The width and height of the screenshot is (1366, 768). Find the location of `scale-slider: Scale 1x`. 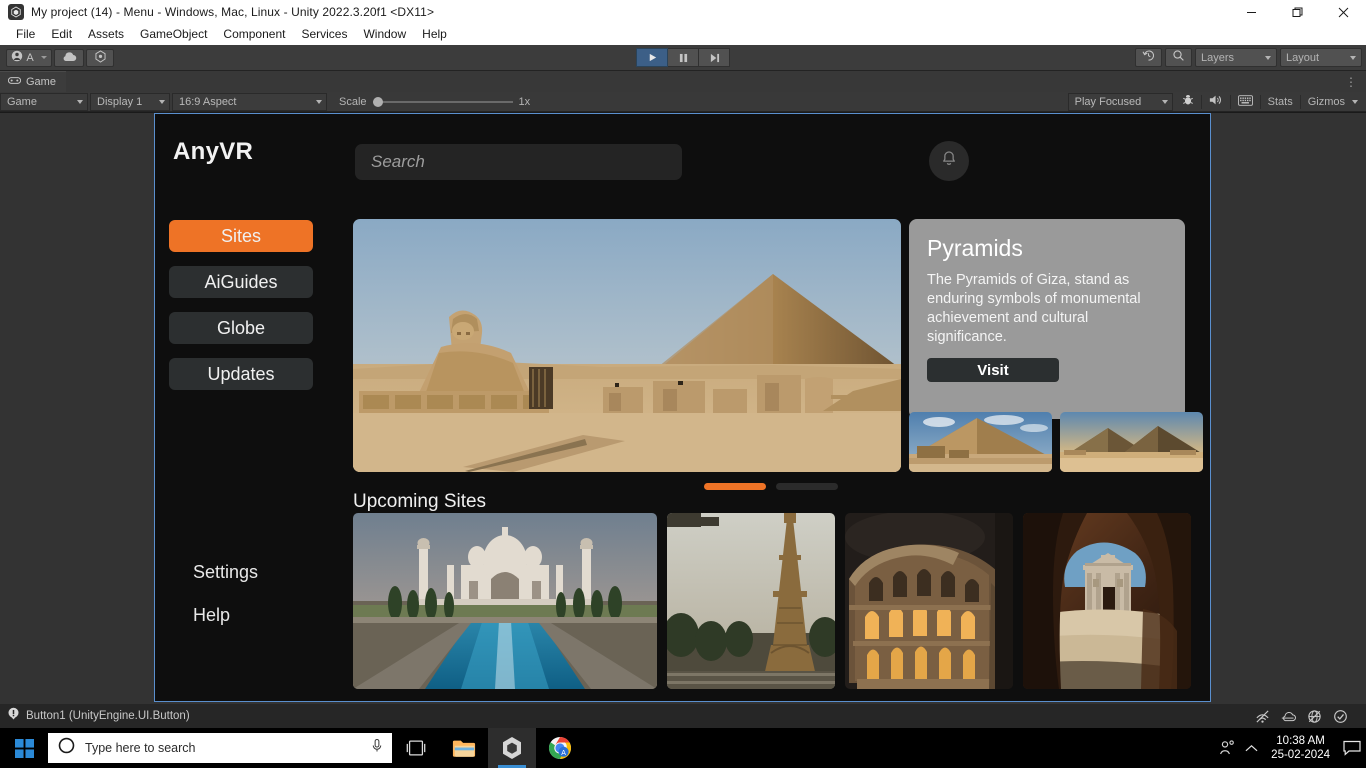

scale-slider: Scale 1x is located at coordinates (434, 102).